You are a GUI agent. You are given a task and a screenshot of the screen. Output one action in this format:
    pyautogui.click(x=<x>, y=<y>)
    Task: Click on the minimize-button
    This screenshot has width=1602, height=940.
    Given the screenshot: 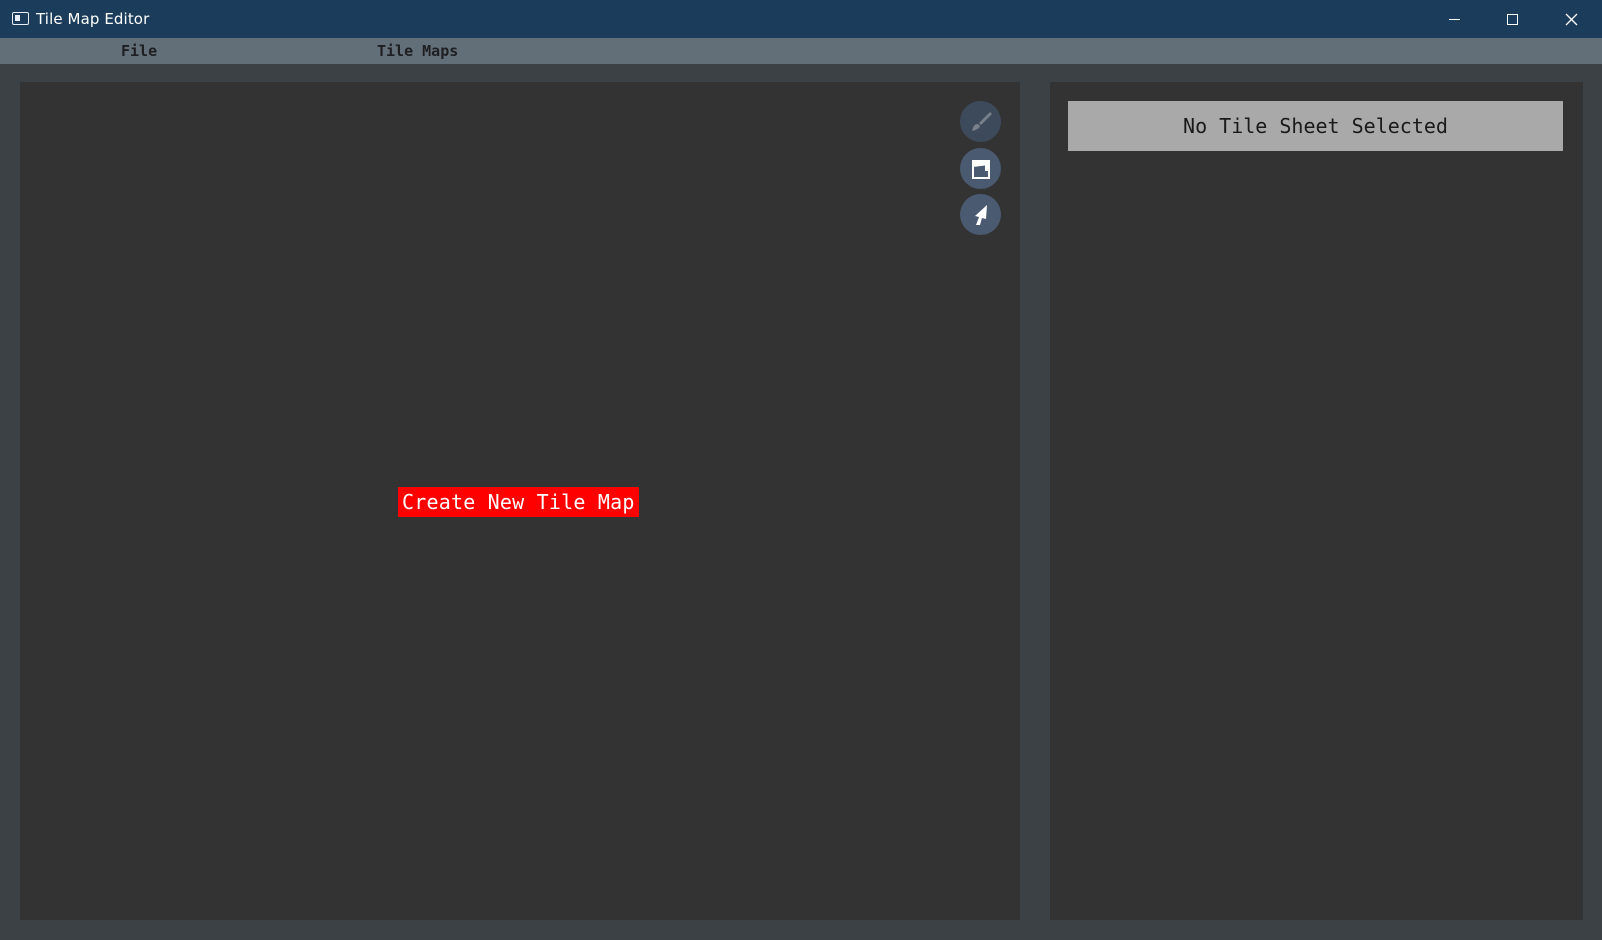 What is the action you would take?
    pyautogui.click(x=1454, y=19)
    